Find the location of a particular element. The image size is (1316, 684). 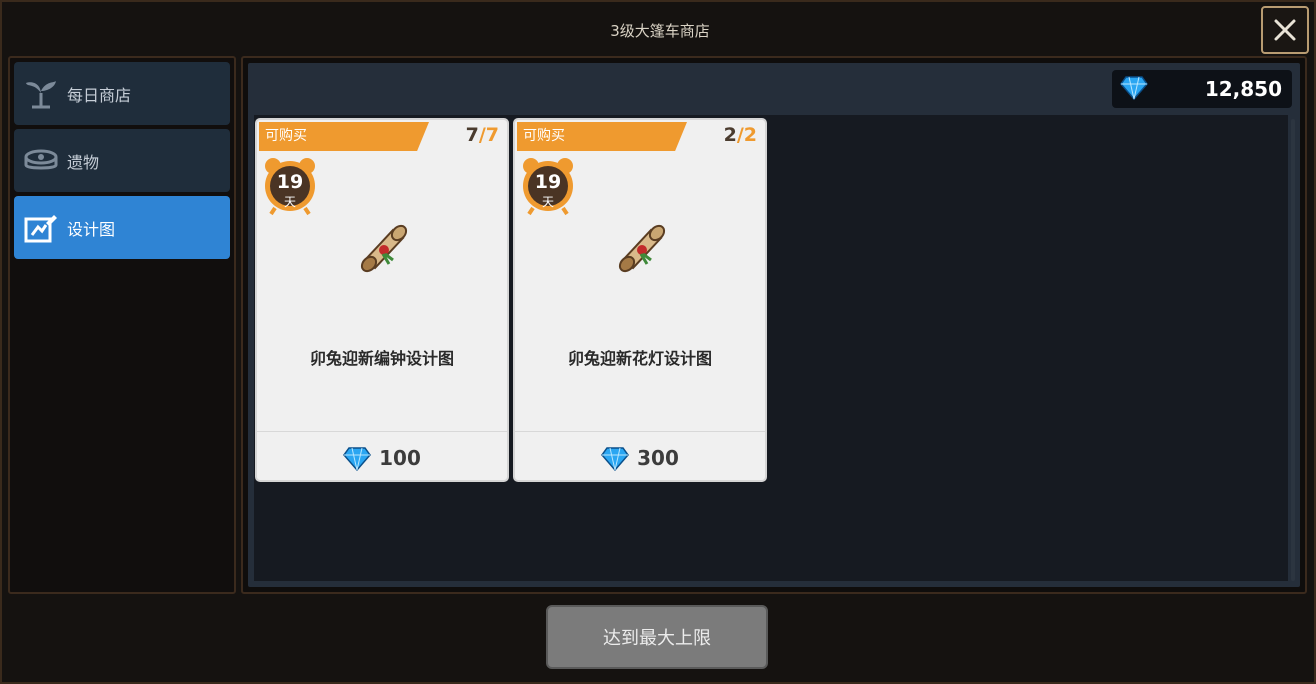

stock-max: 2 is located at coordinates (750, 135).